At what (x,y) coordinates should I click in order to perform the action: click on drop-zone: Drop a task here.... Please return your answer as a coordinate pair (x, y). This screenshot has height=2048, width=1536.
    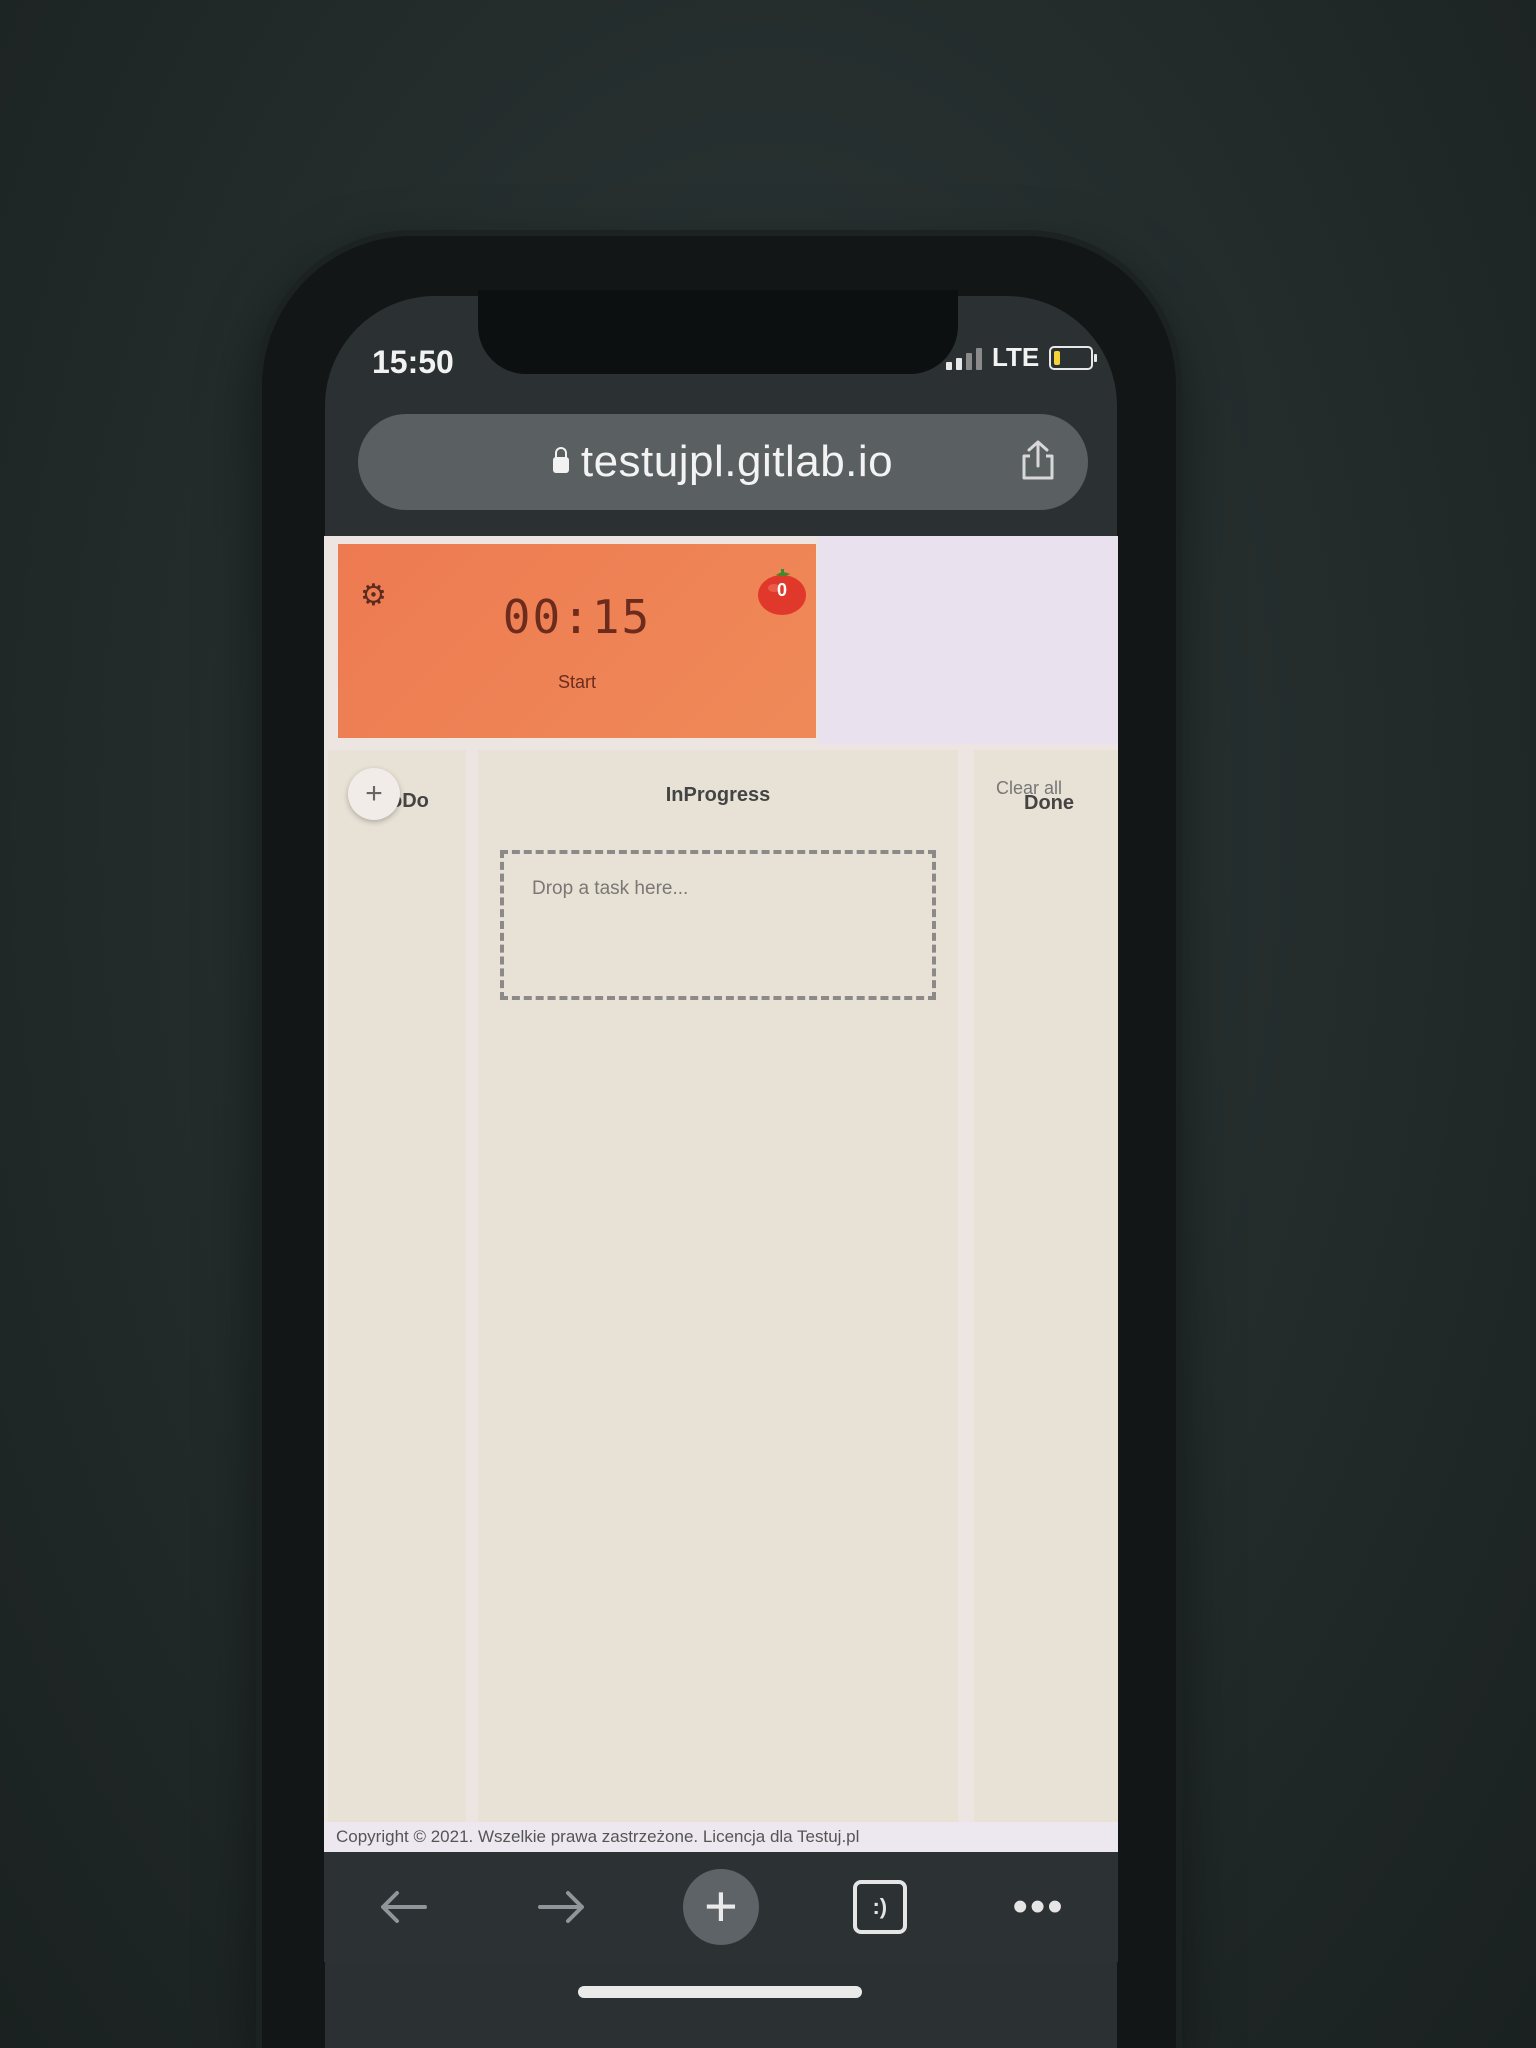
    Looking at the image, I should click on (718, 925).